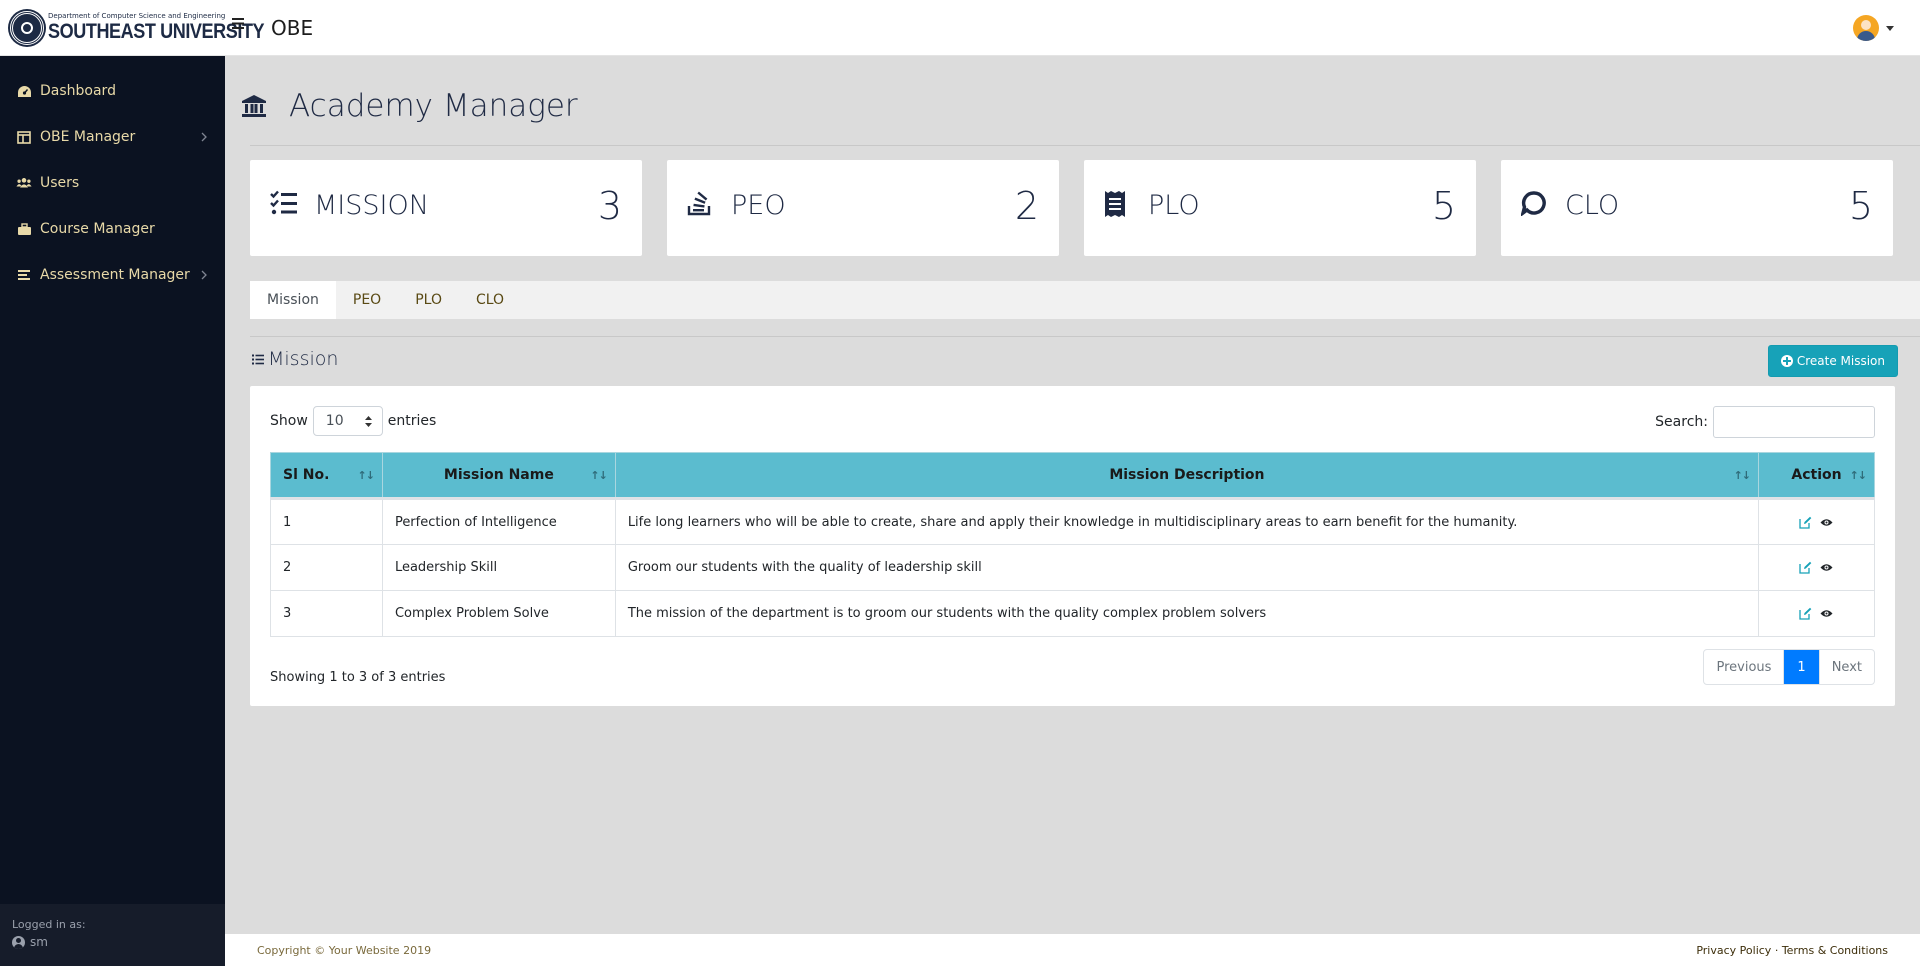  What do you see at coordinates (24, 137) in the screenshot?
I see `columns-icon` at bounding box center [24, 137].